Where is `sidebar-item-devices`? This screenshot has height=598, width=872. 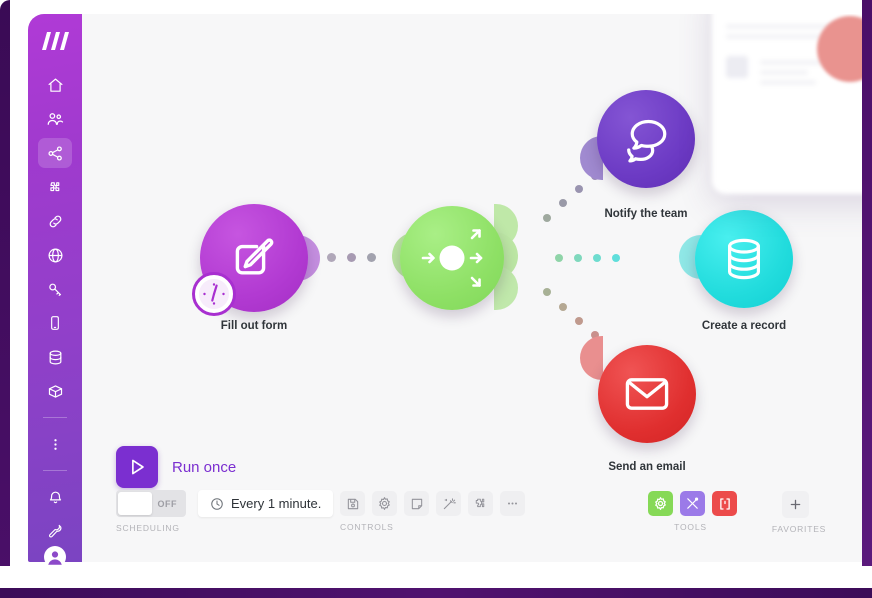
sidebar-item-devices is located at coordinates (55, 323).